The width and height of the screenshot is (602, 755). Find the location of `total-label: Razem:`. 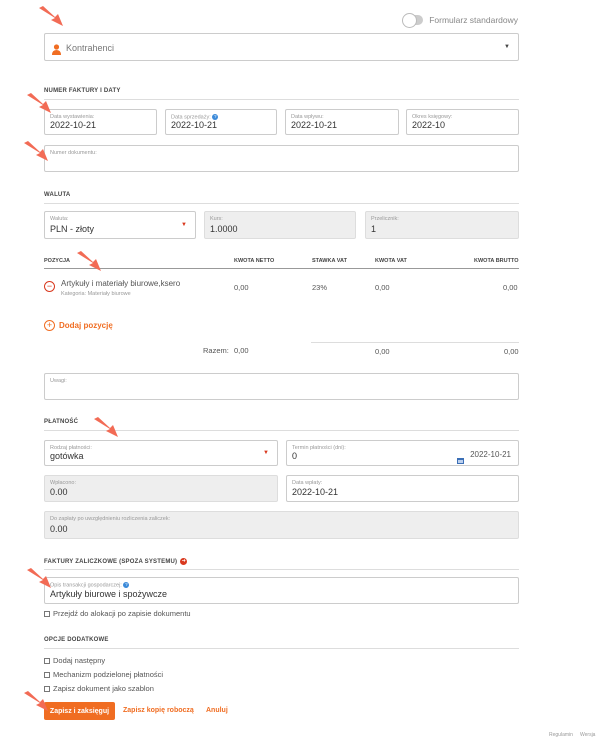

total-label: Razem: is located at coordinates (216, 350).